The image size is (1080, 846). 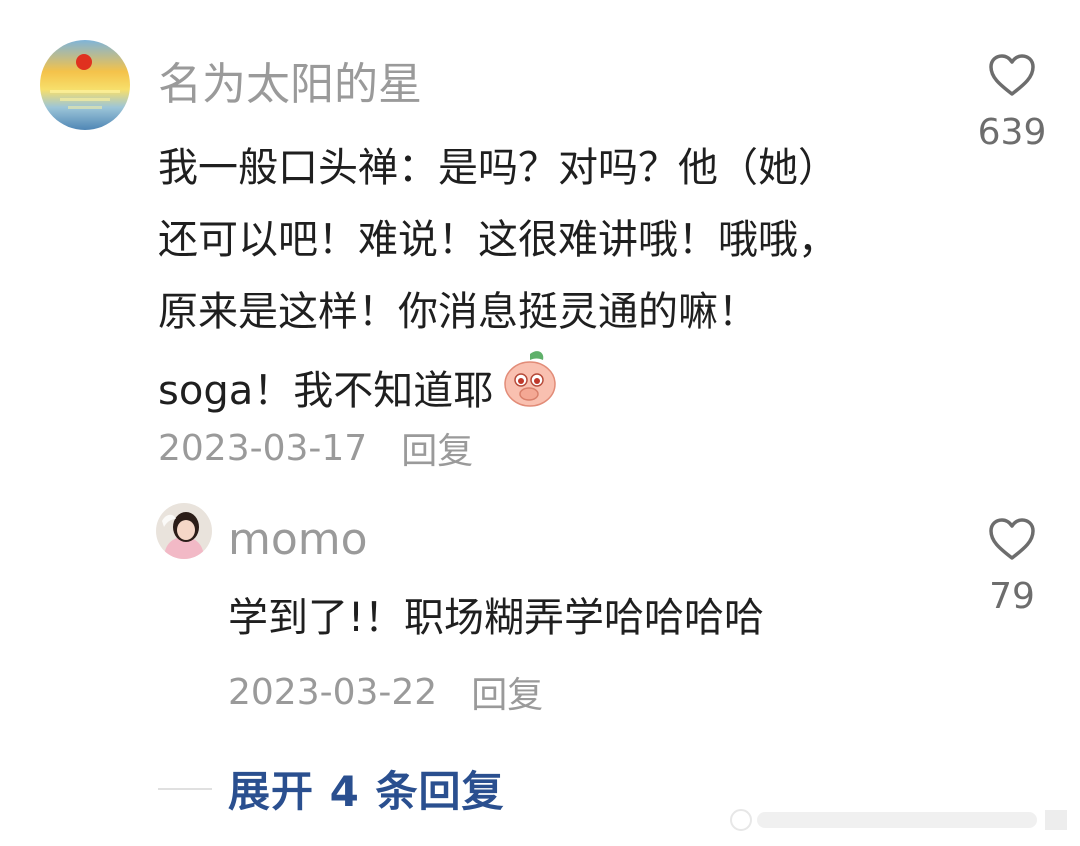 I want to click on comment-line: 还可以吧！难说！这很难讲哦！哦哦，, so click(x=498, y=240).